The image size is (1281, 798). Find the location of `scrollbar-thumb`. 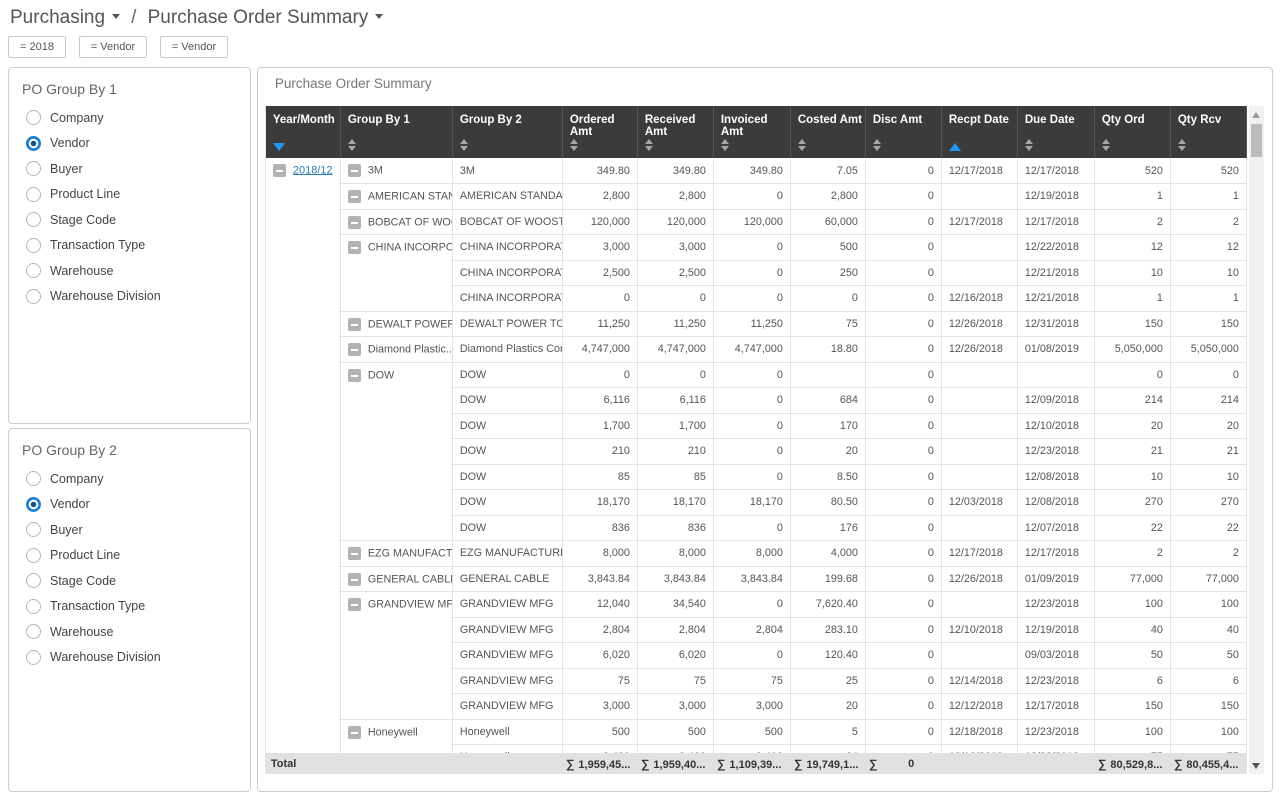

scrollbar-thumb is located at coordinates (1256, 140).